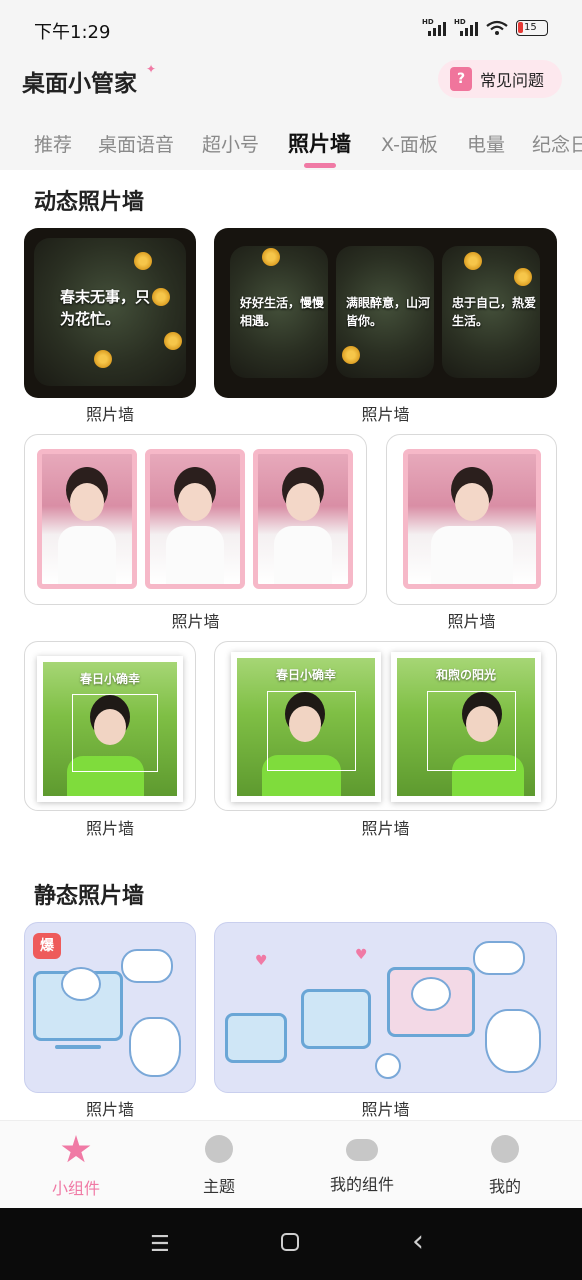 Image resolution: width=582 pixels, height=1280 pixels. Describe the element at coordinates (81, 81) in the screenshot. I see `app-title: 桌面小管家` at that location.